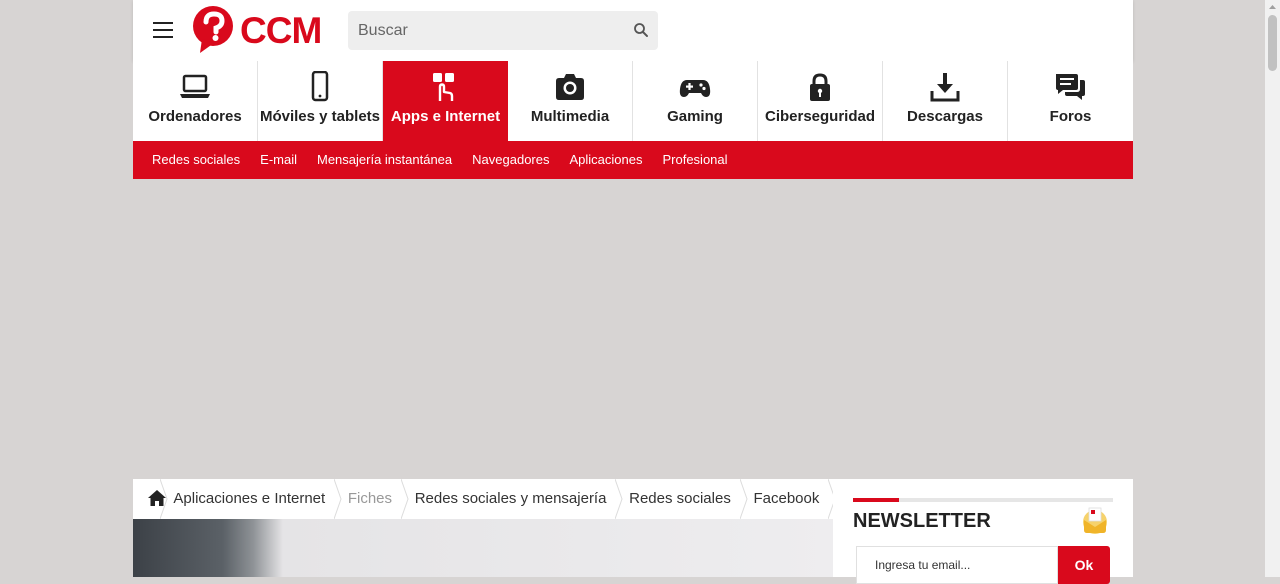 This screenshot has height=584, width=1280. What do you see at coordinates (443, 87) in the screenshot?
I see `touch-apps-icon` at bounding box center [443, 87].